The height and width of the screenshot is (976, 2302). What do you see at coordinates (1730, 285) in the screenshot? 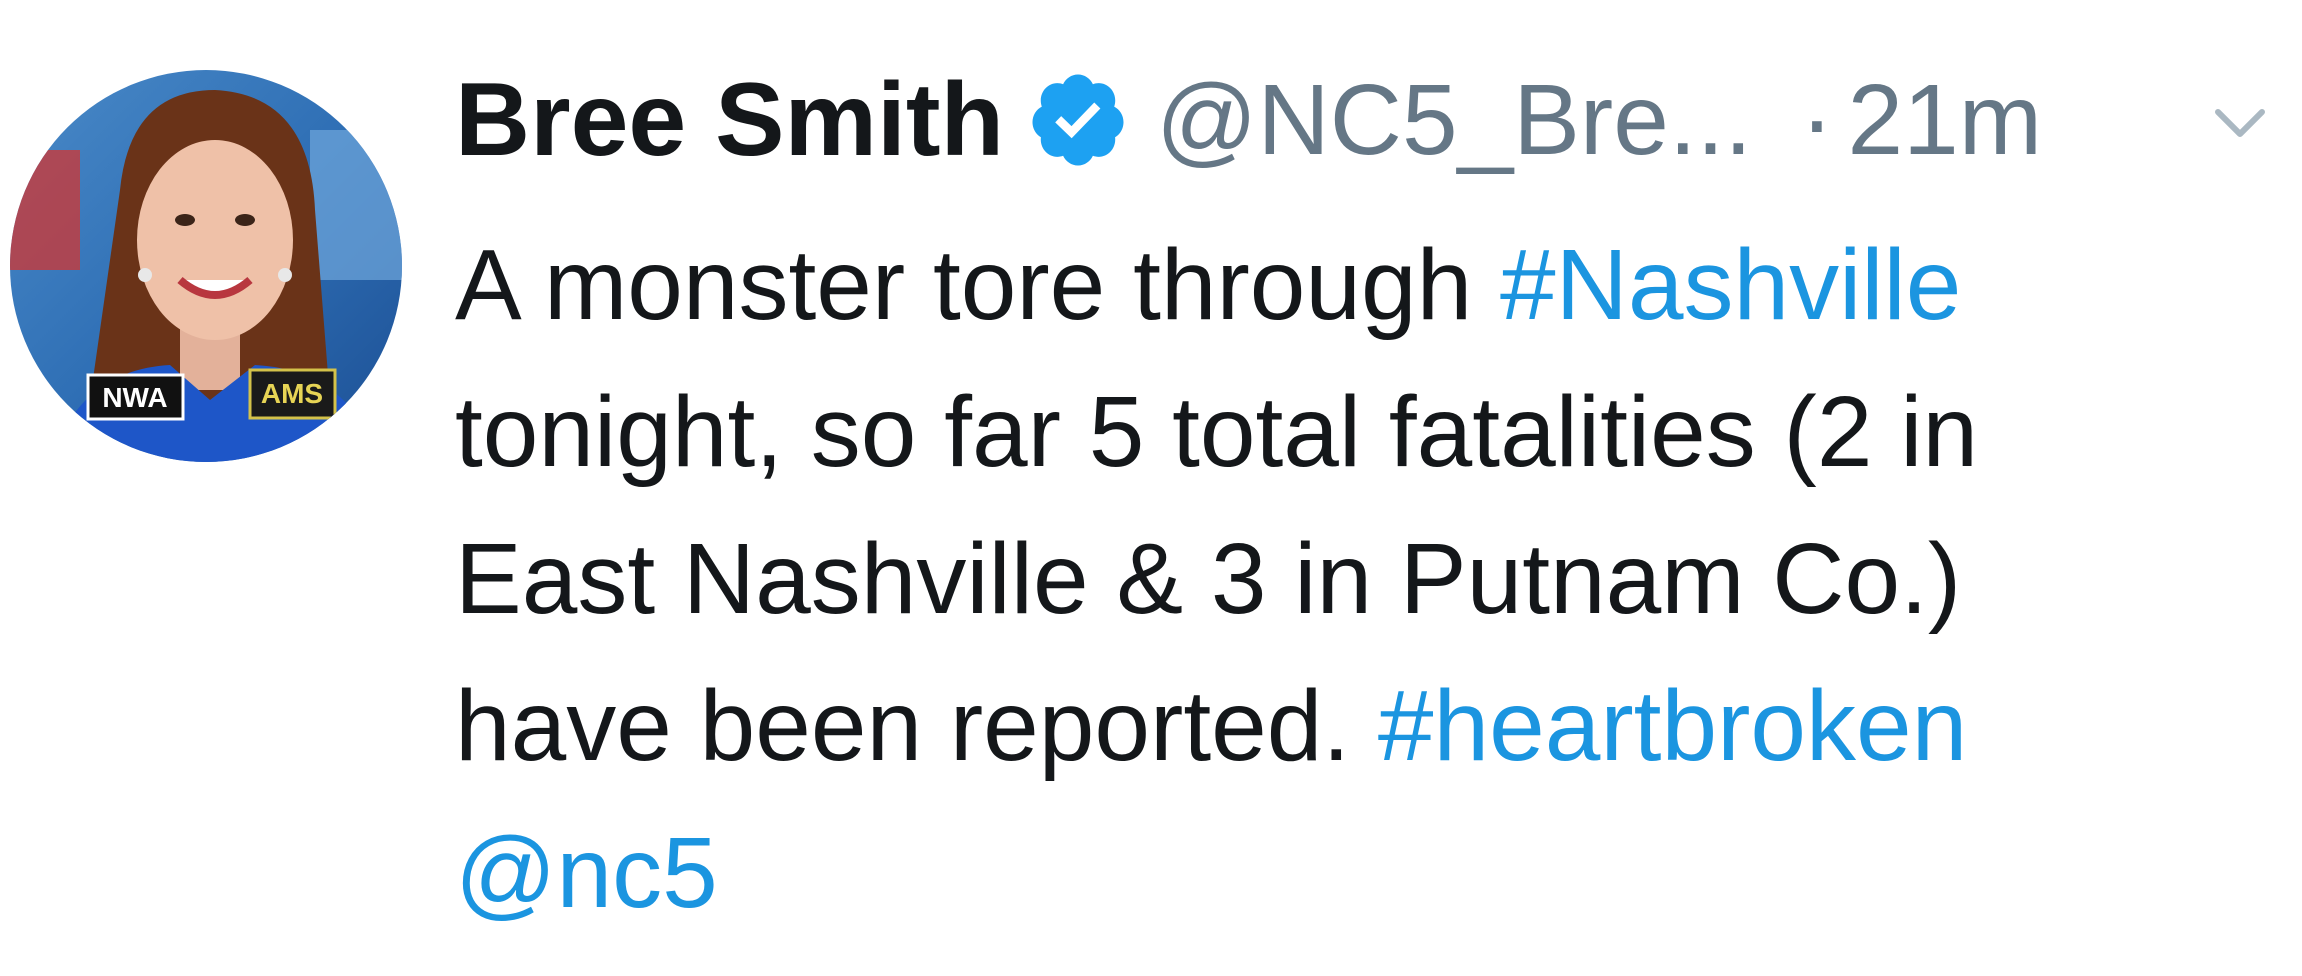
I see `hashtag-link: #Nashville` at bounding box center [1730, 285].